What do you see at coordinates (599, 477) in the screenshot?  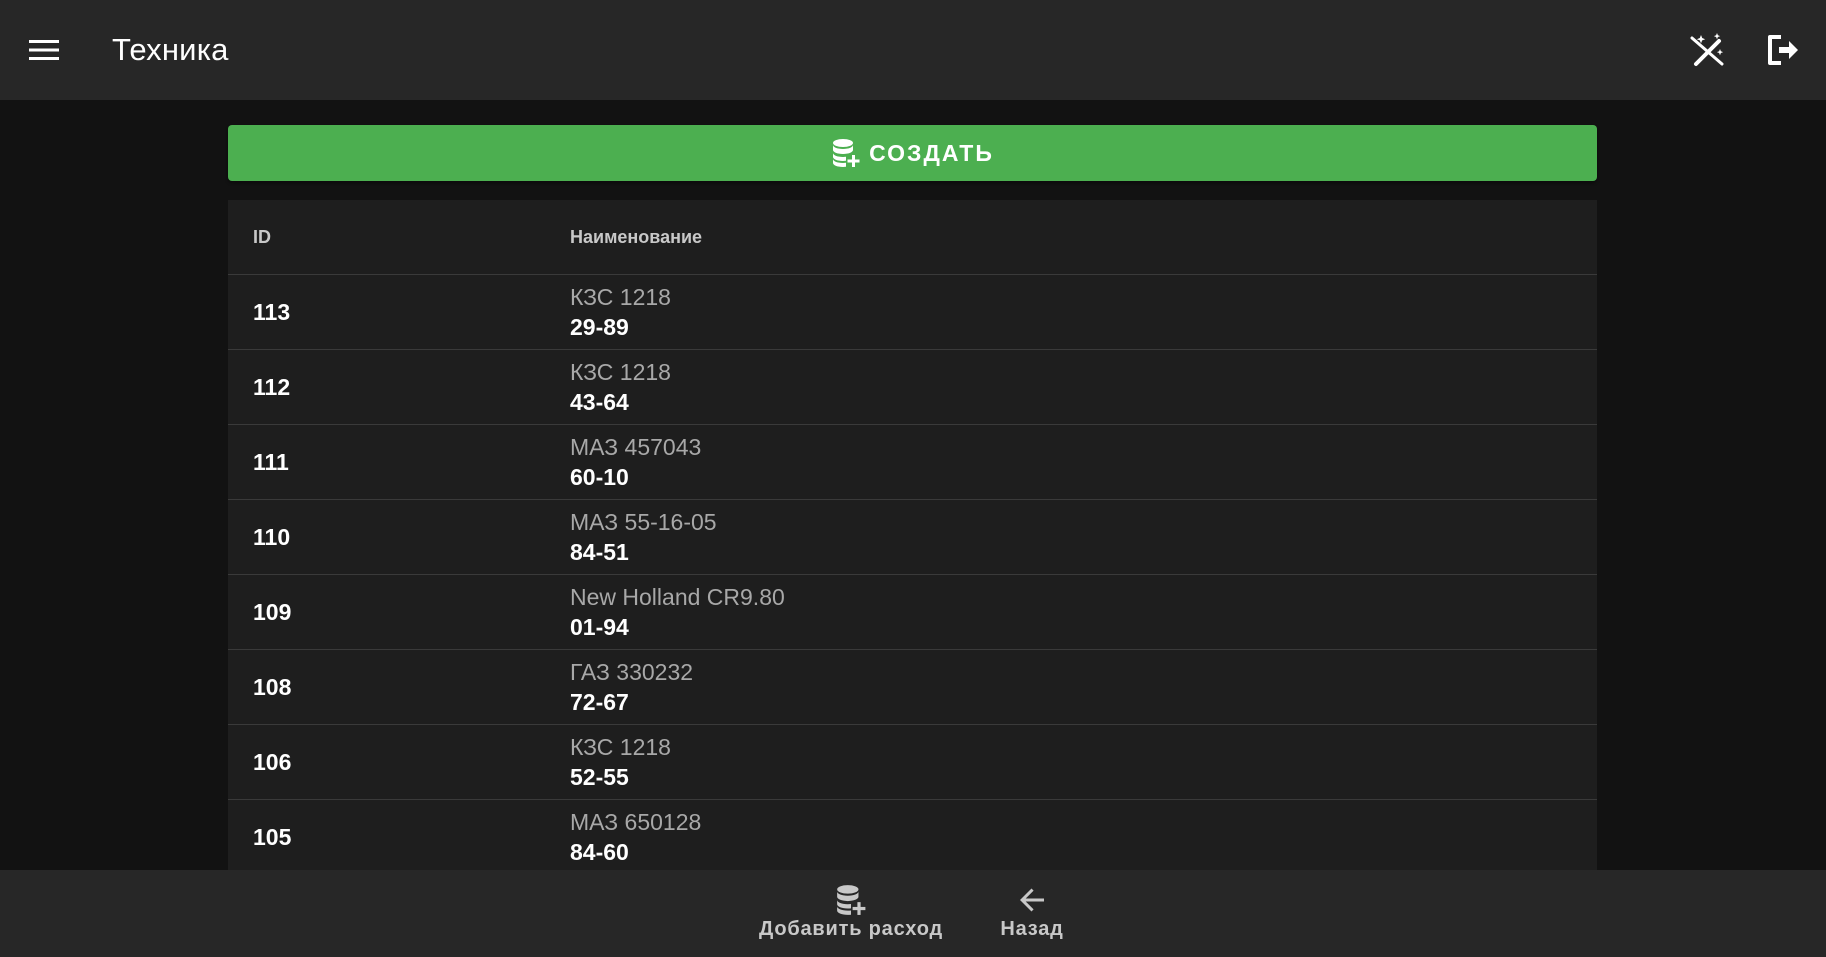 I see `row-number: 60-10` at bounding box center [599, 477].